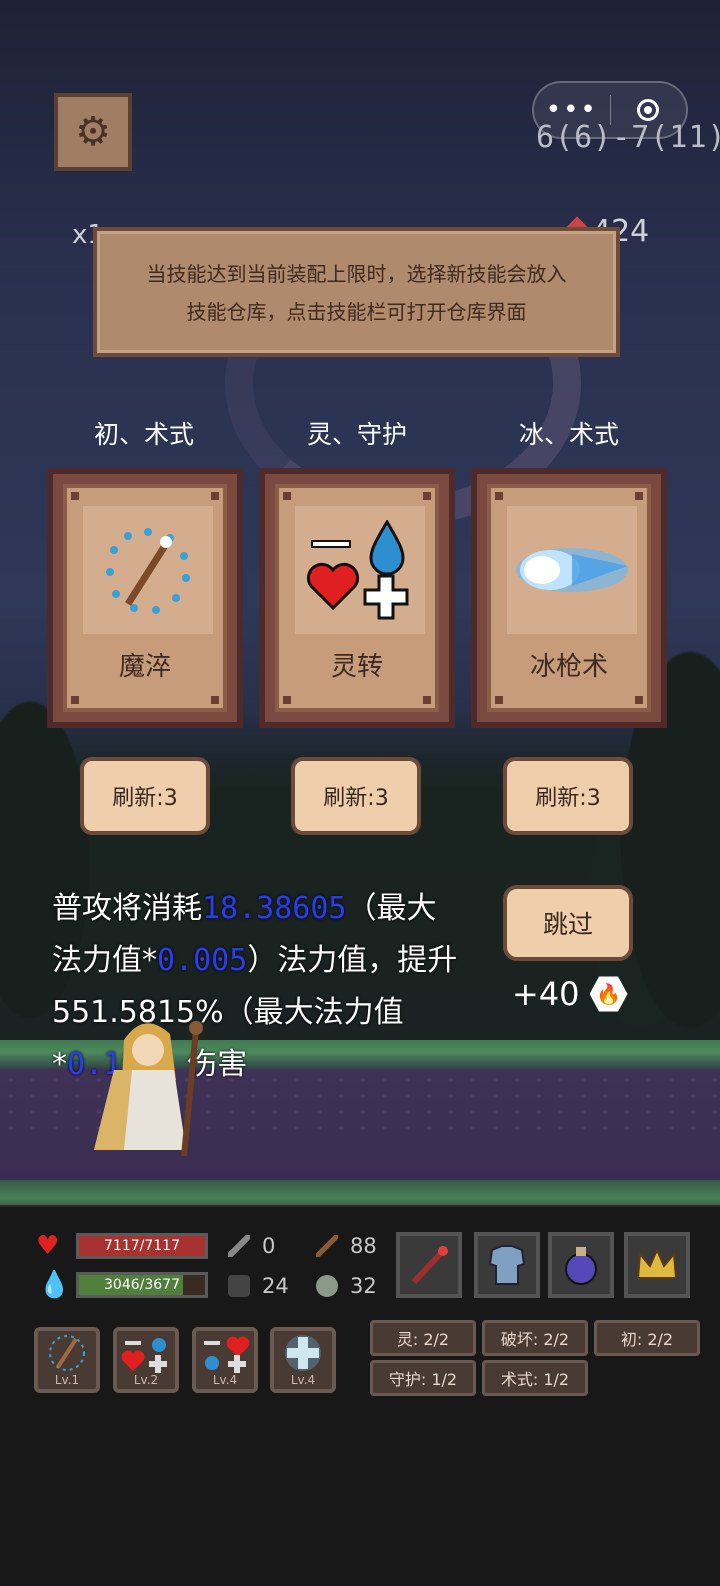  I want to click on staff-icon, so click(429, 1265).